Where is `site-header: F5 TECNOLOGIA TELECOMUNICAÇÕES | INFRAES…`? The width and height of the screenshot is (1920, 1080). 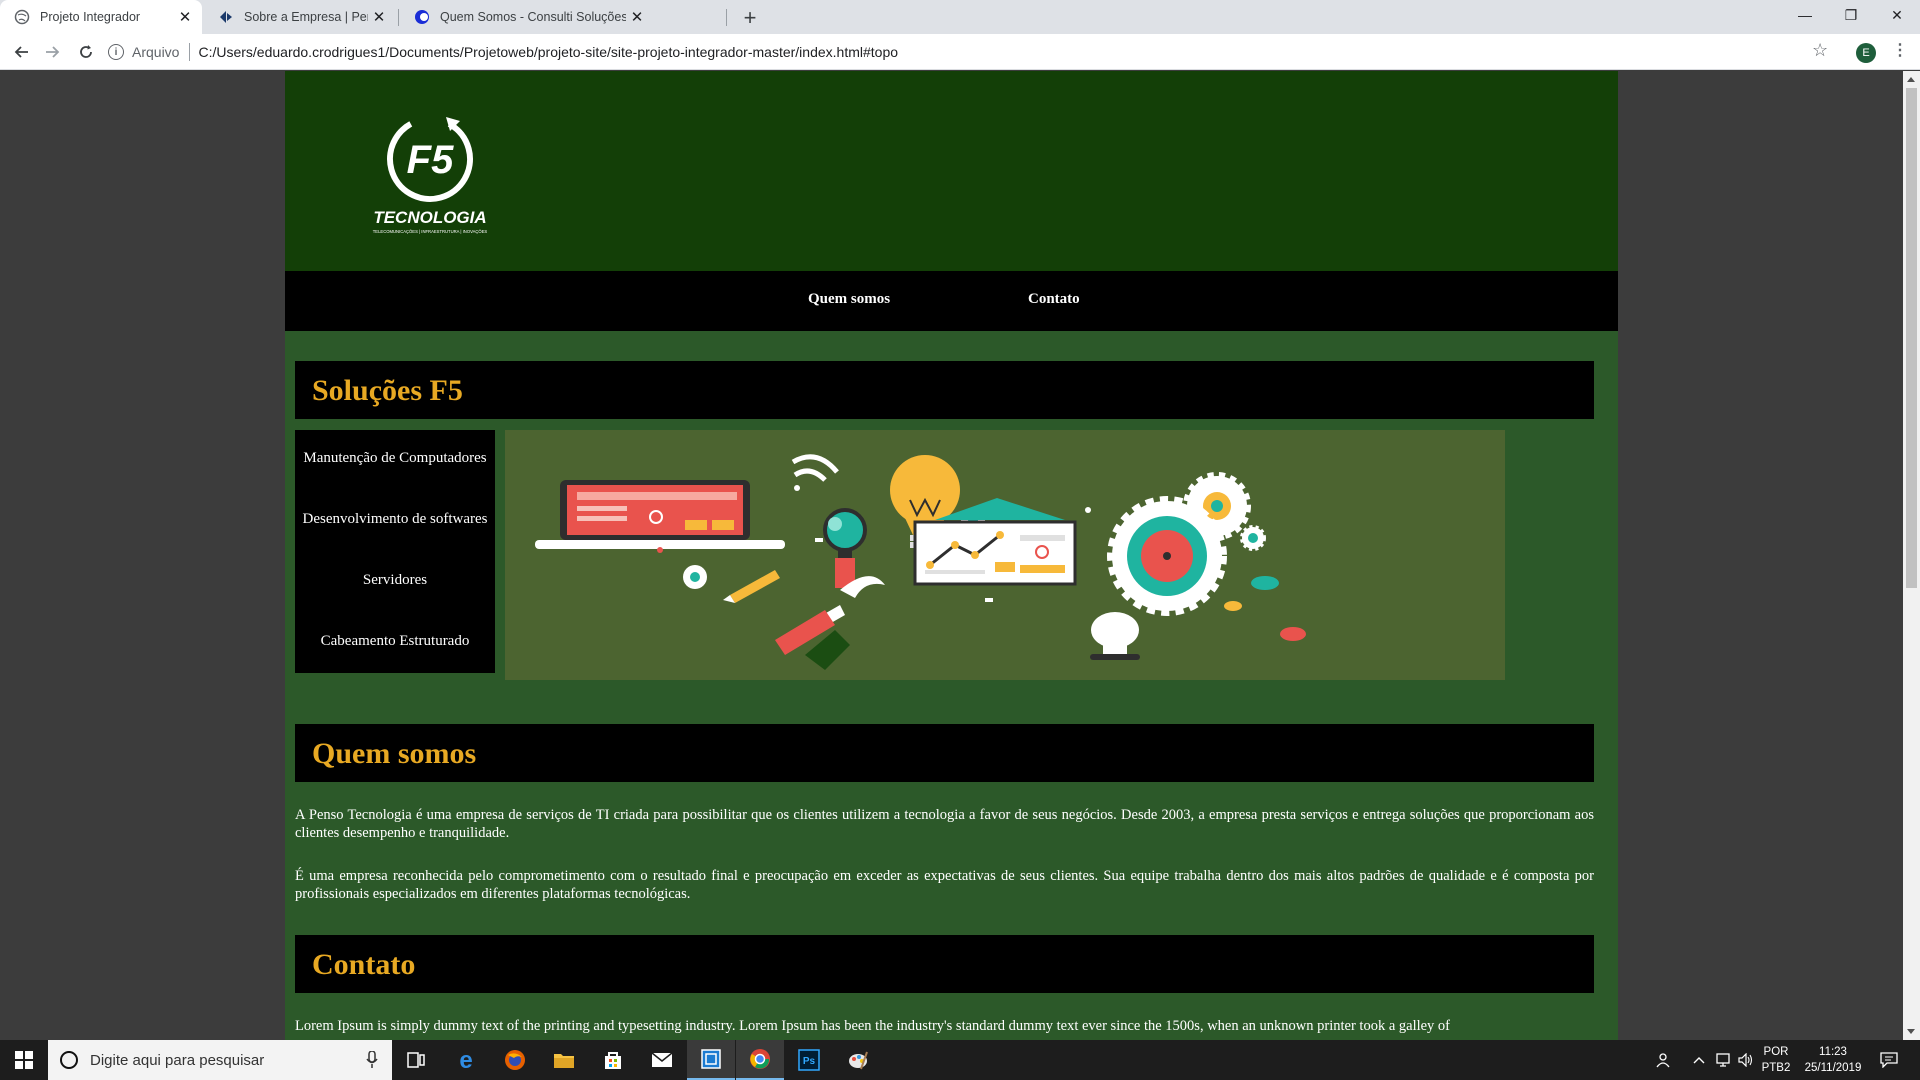 site-header: F5 TECNOLOGIA TELECOMUNICAÇÕES | INFRAES… is located at coordinates (951, 171).